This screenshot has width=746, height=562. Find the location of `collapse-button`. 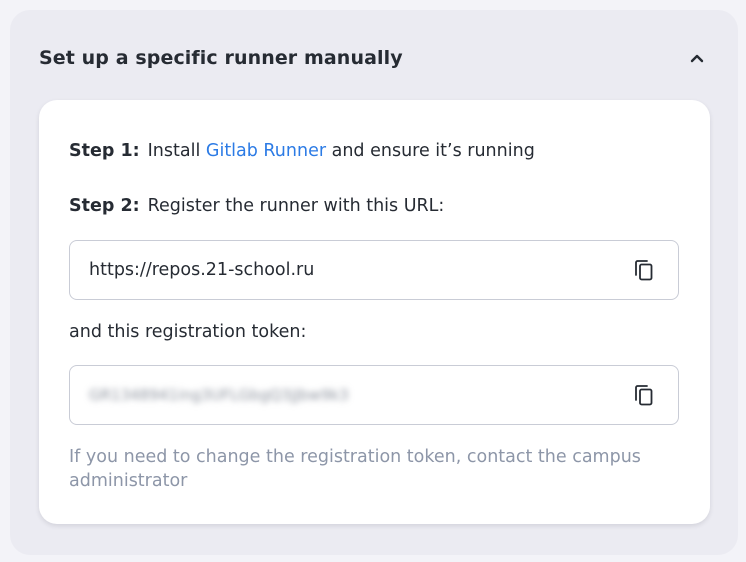

collapse-button is located at coordinates (697, 58).